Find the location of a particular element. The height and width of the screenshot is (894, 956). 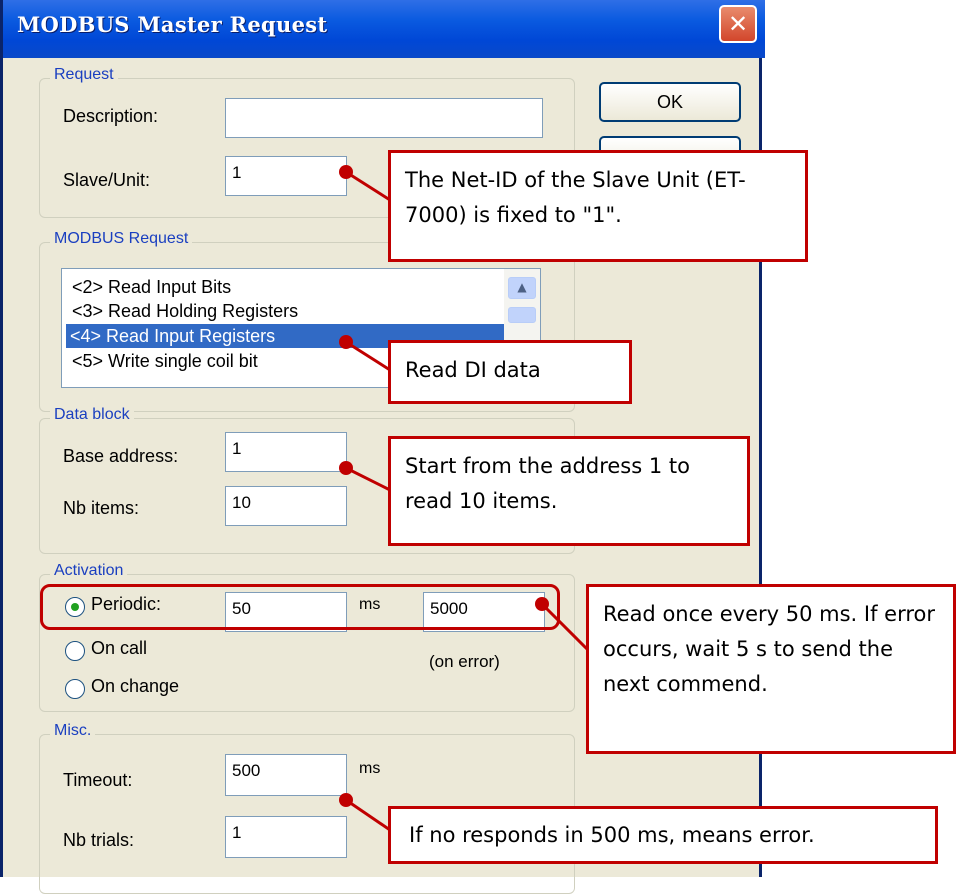

timeout-annotation: If no responds in 500 ms, means error. is located at coordinates (663, 835).